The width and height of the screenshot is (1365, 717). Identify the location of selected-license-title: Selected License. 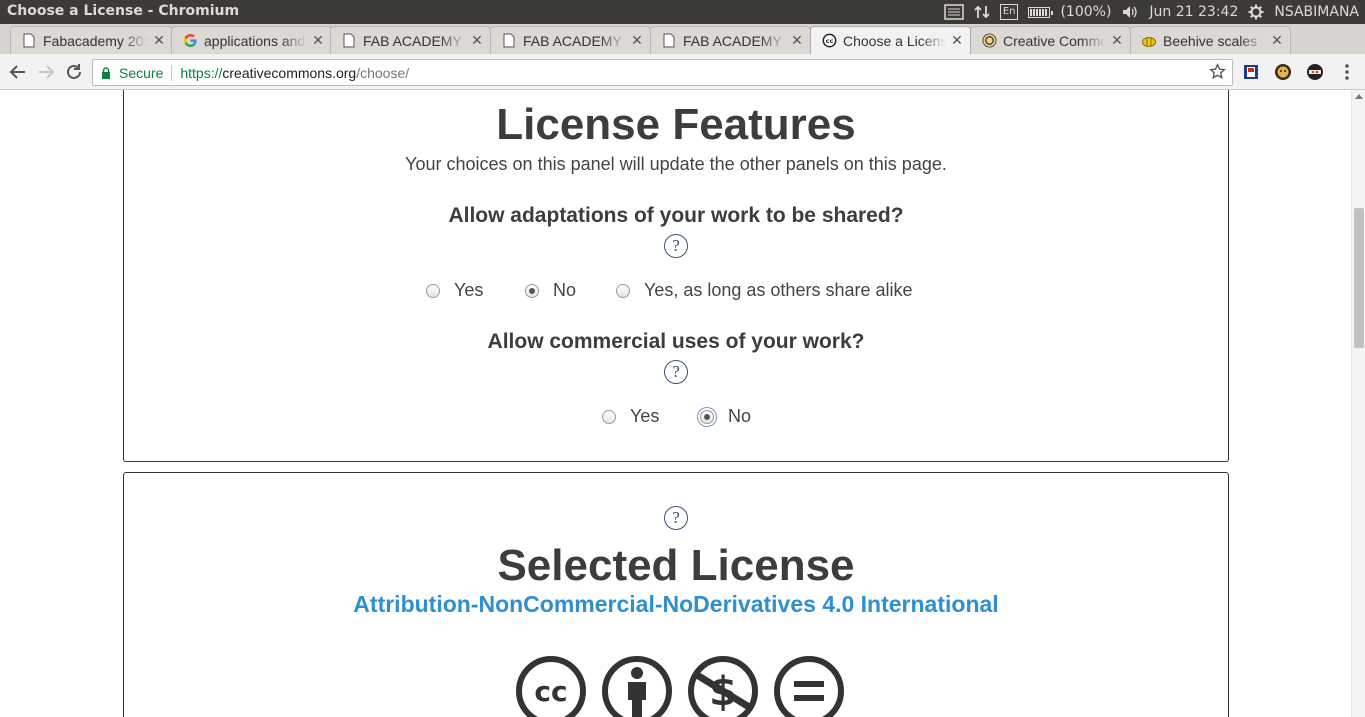
(676, 565).